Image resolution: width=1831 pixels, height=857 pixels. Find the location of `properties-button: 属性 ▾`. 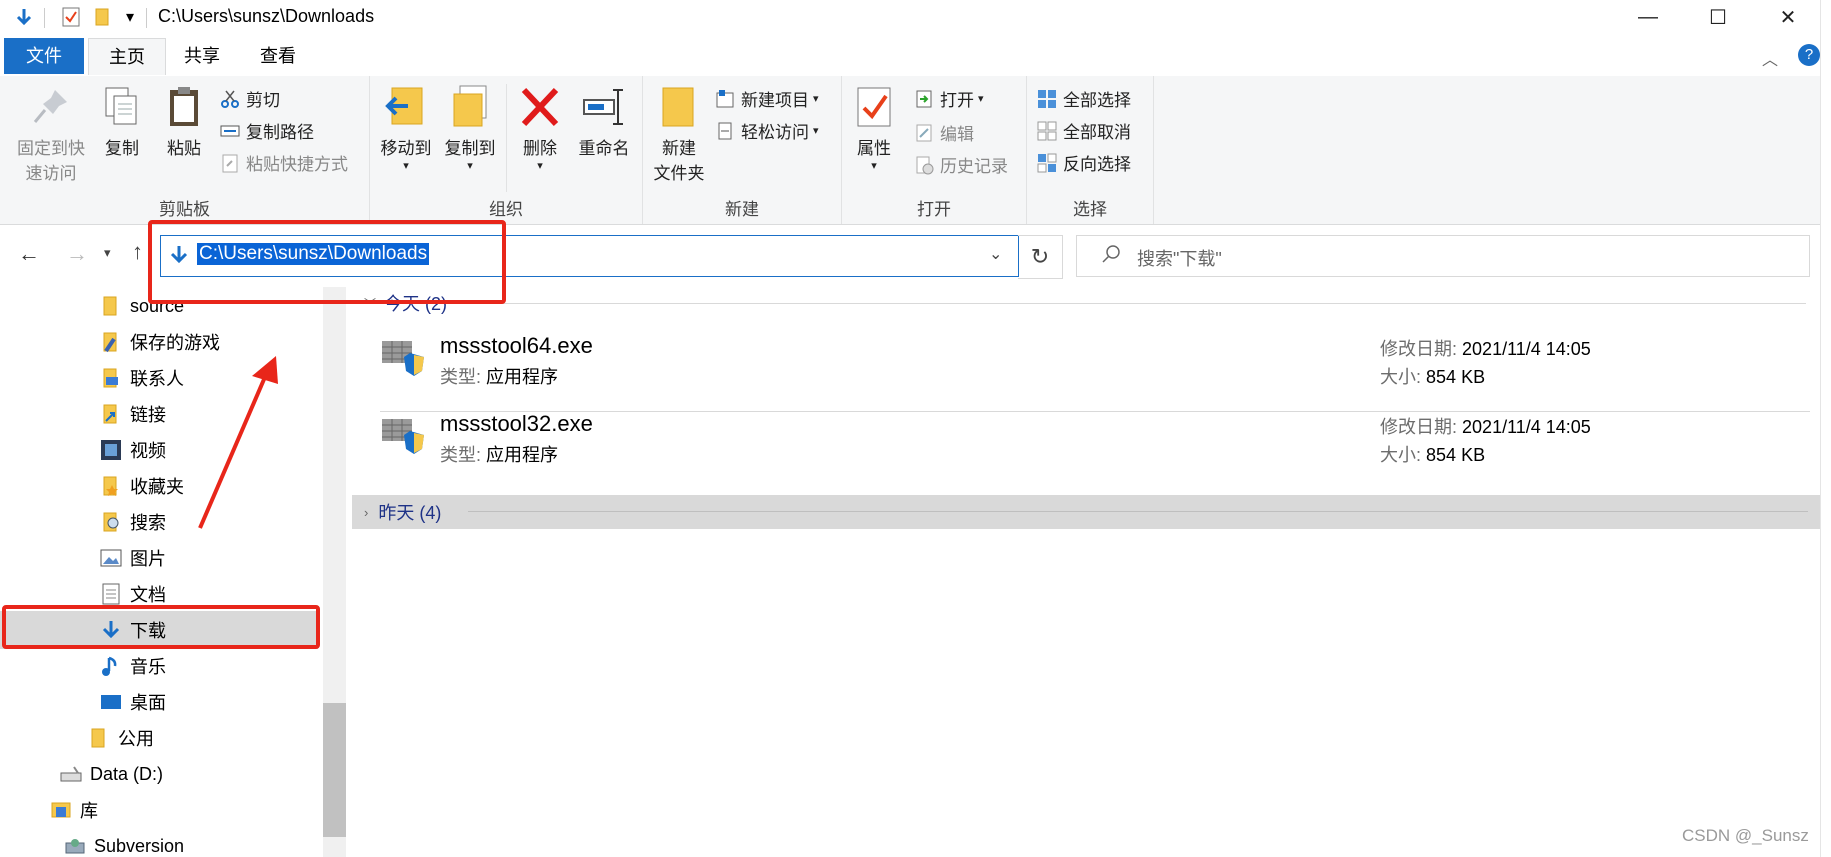

properties-button: 属性 ▾ is located at coordinates (874, 128).